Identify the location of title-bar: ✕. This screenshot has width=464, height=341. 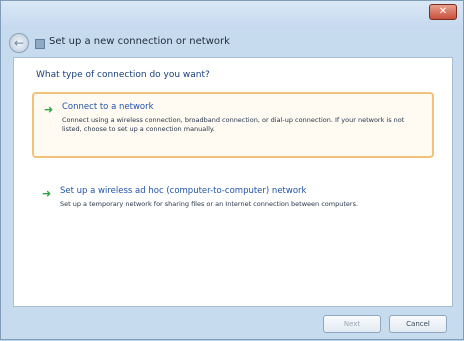
(232, 15).